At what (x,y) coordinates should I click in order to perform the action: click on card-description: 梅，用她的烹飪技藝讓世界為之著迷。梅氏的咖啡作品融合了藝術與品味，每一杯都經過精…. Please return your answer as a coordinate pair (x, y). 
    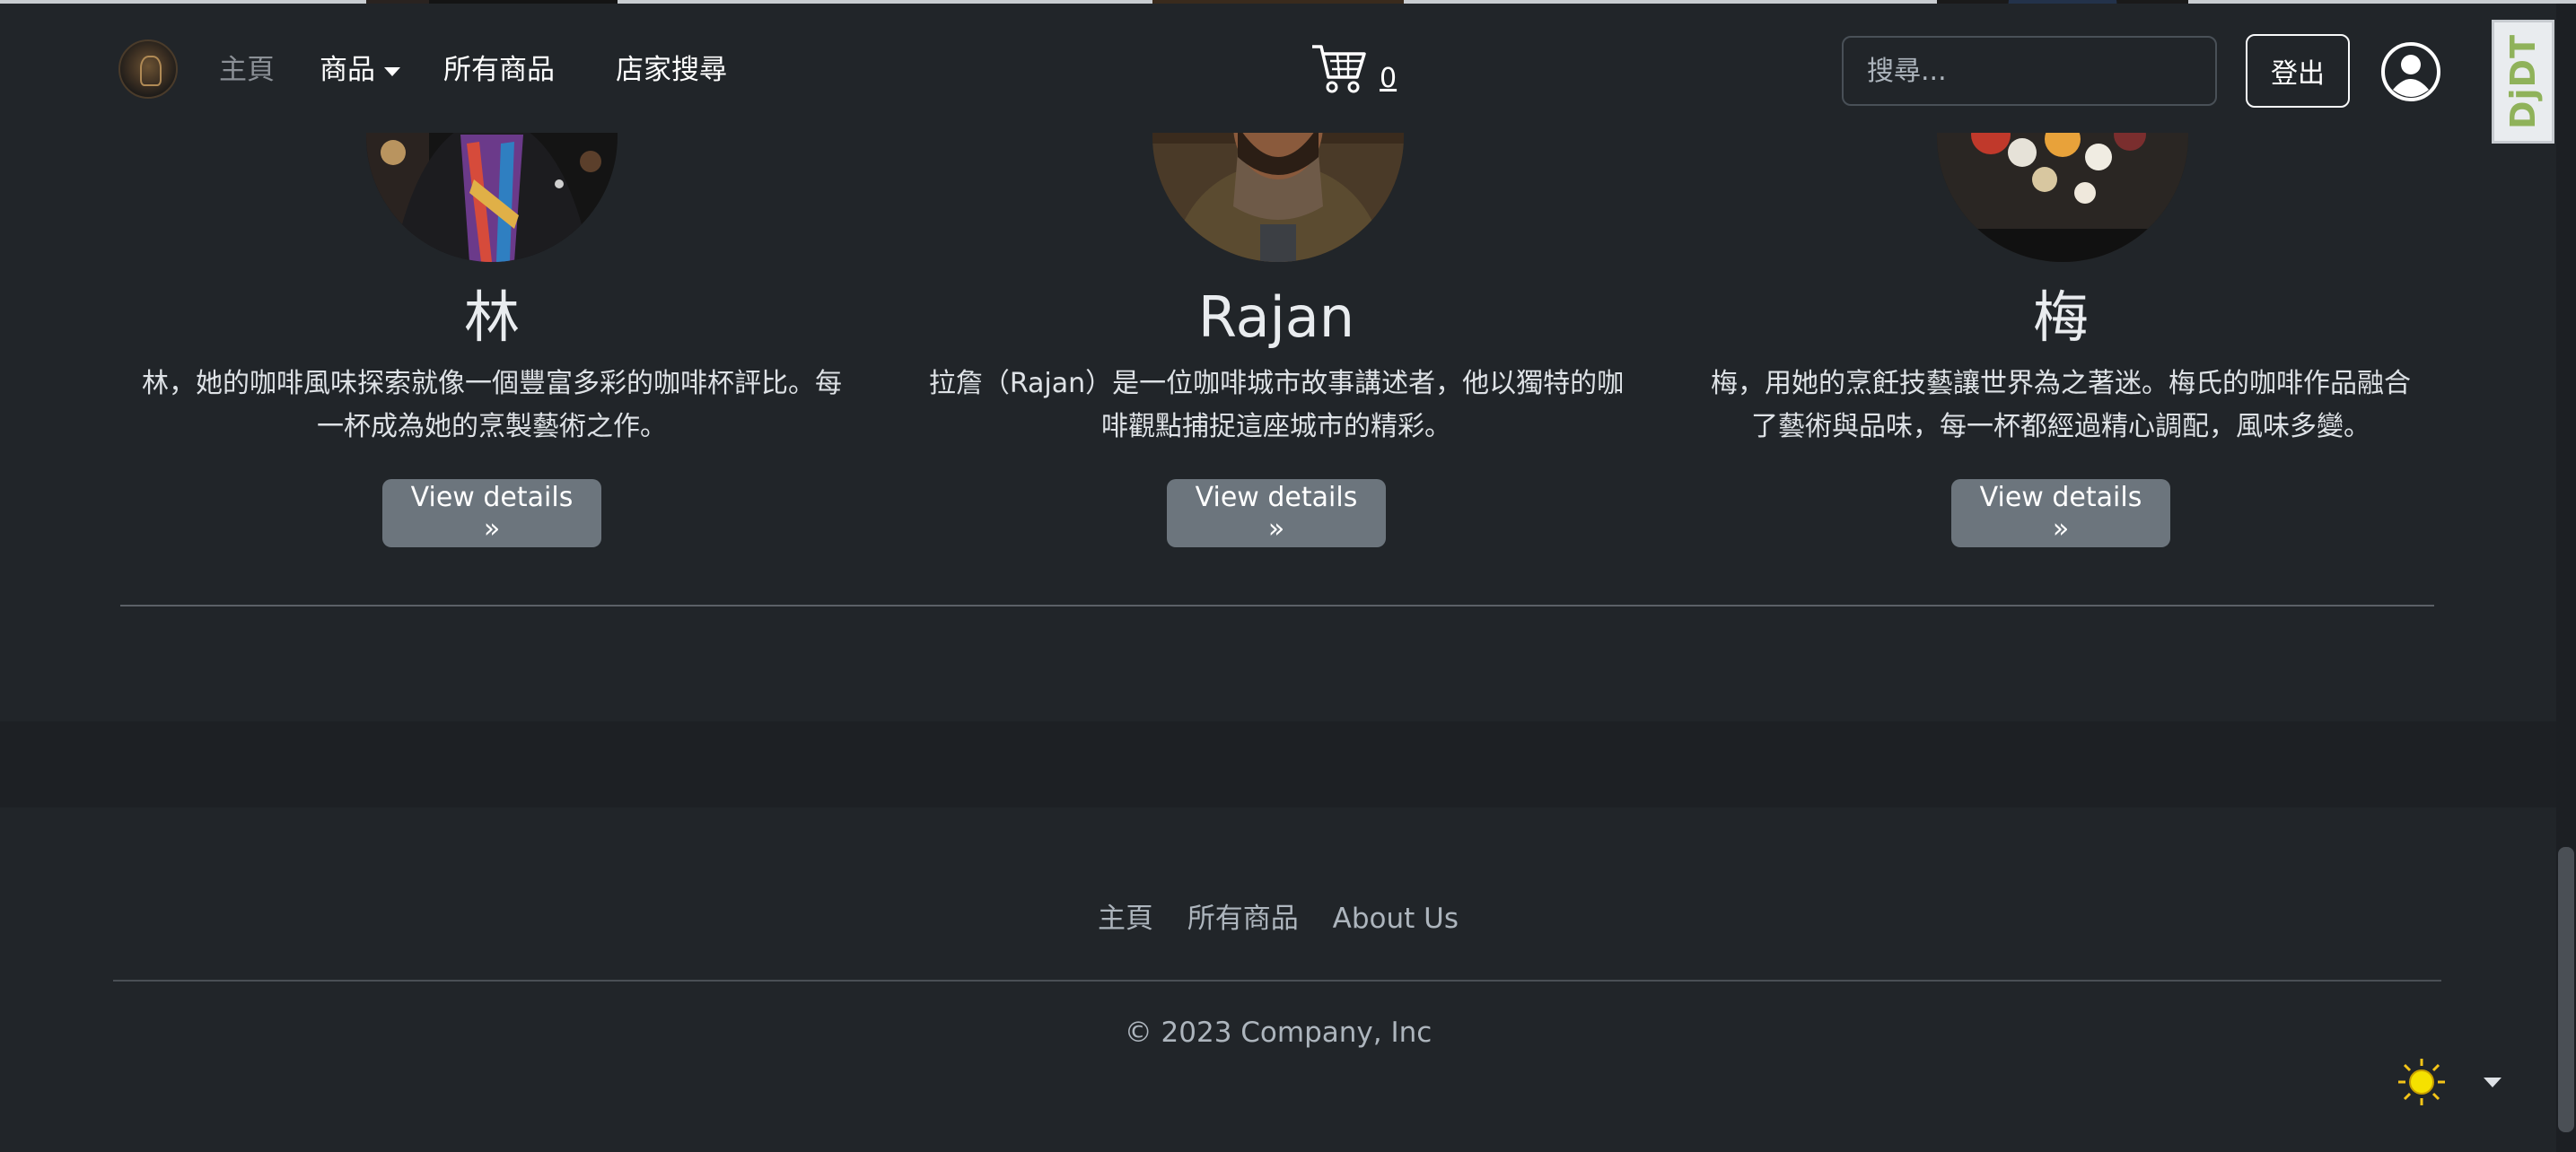
    Looking at the image, I should click on (2061, 405).